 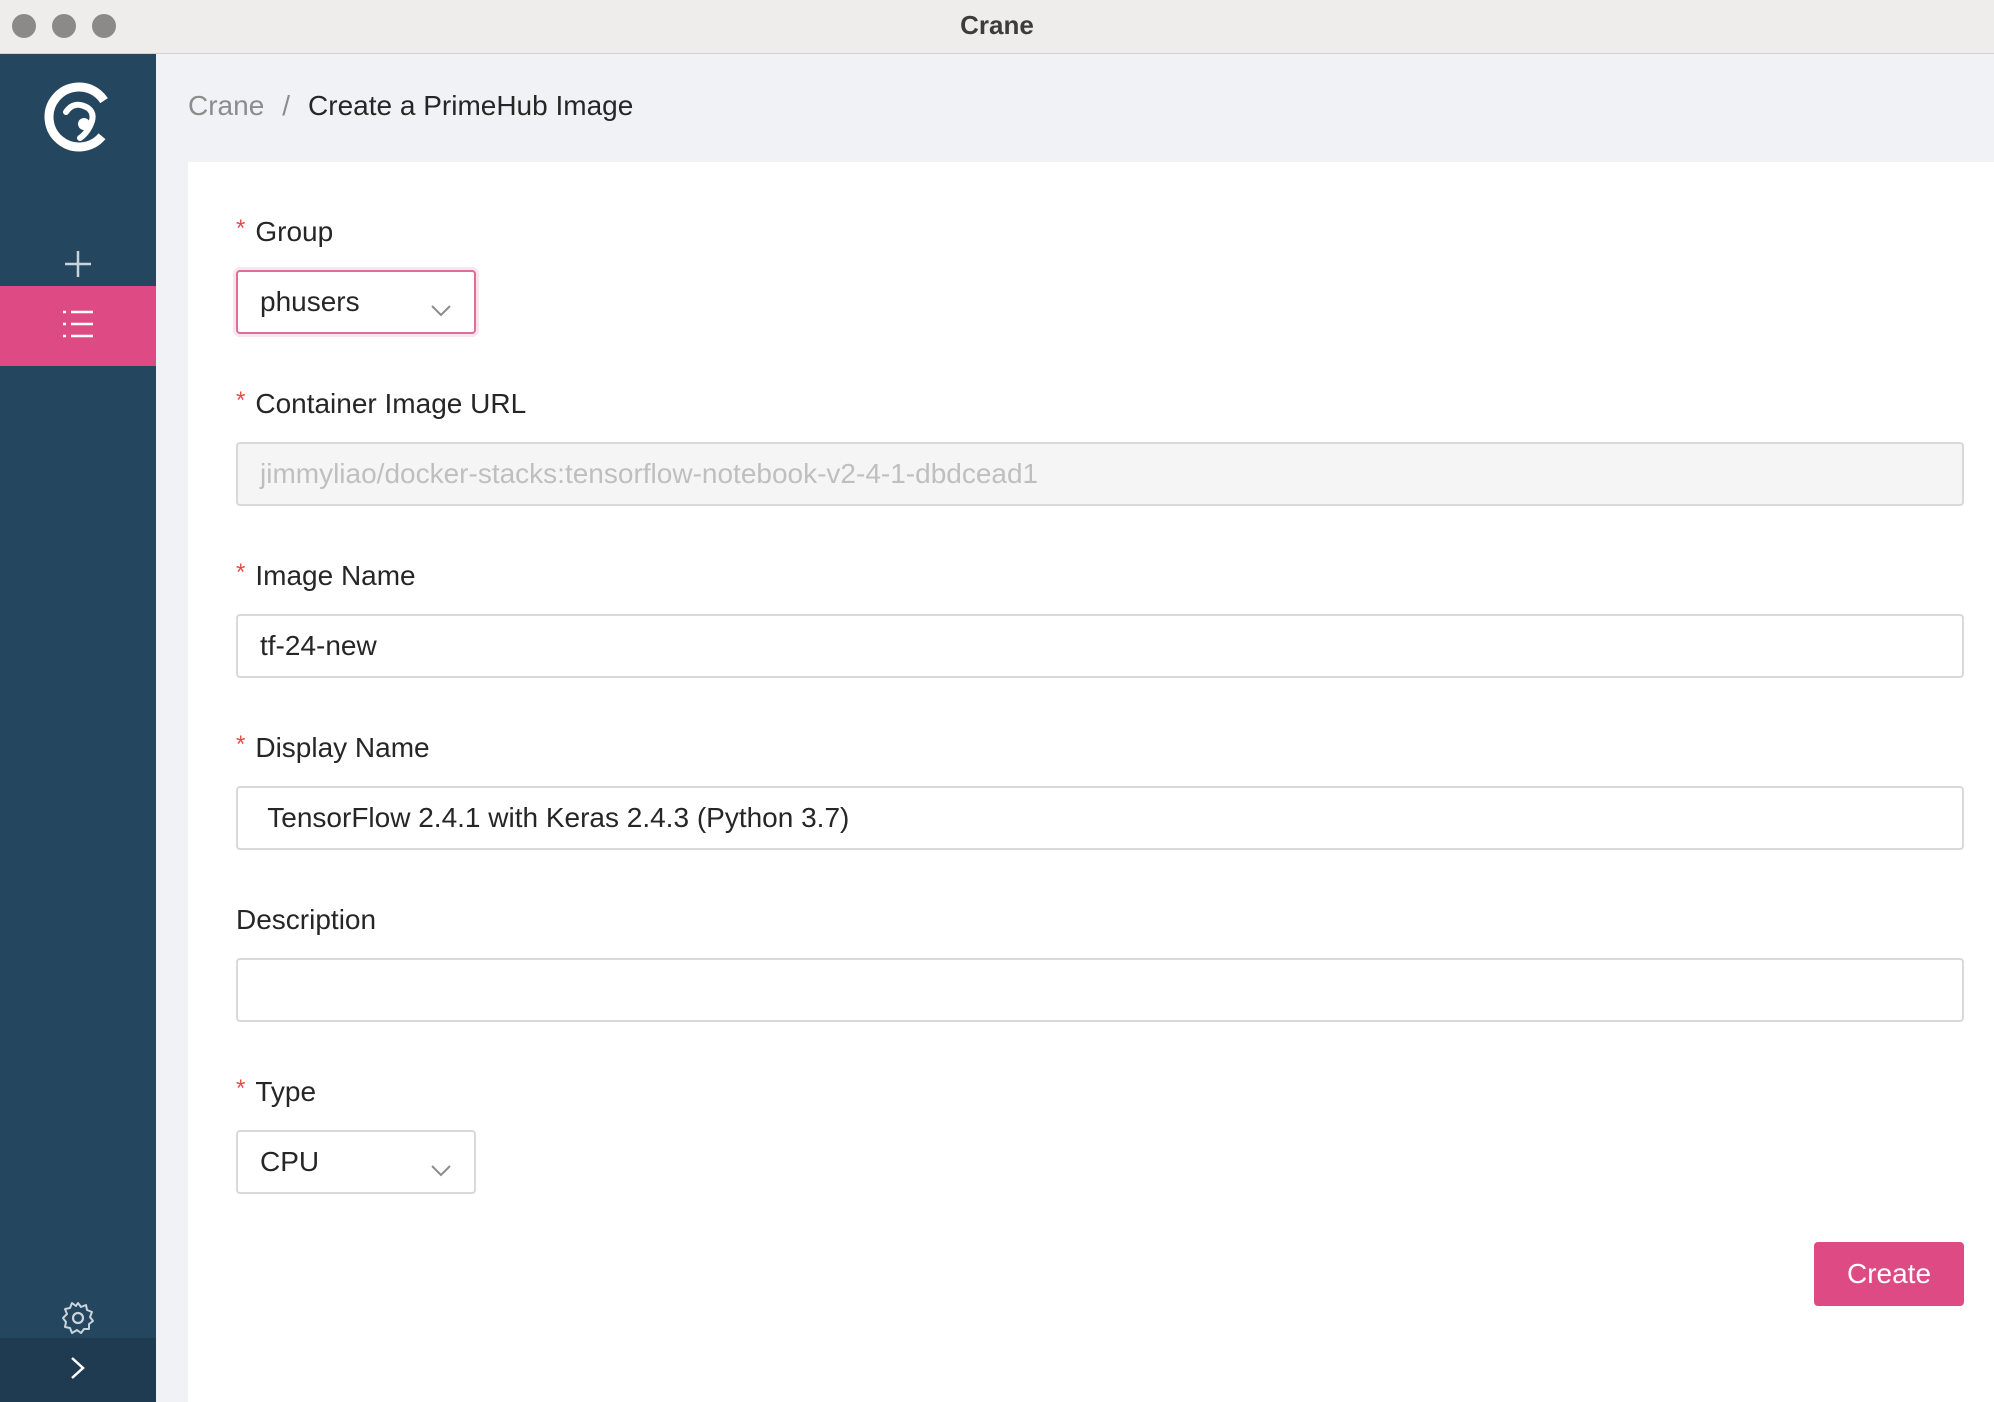 I want to click on type-label: Type, so click(x=286, y=1091).